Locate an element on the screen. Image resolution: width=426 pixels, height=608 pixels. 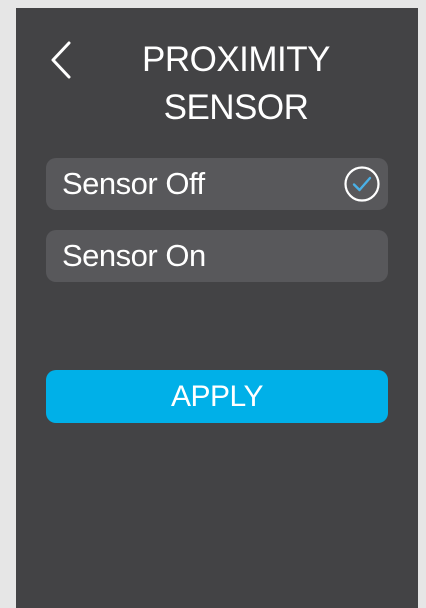
option-label: Sensor Off is located at coordinates (133, 183).